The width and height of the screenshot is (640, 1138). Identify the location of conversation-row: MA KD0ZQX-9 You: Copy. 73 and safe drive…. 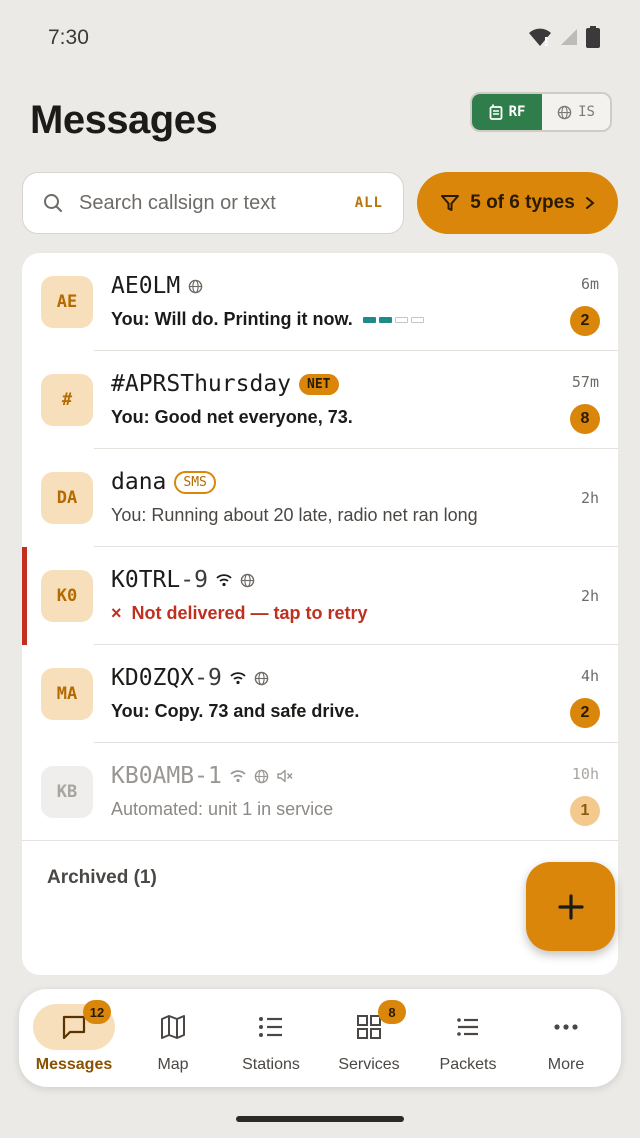
(320, 694).